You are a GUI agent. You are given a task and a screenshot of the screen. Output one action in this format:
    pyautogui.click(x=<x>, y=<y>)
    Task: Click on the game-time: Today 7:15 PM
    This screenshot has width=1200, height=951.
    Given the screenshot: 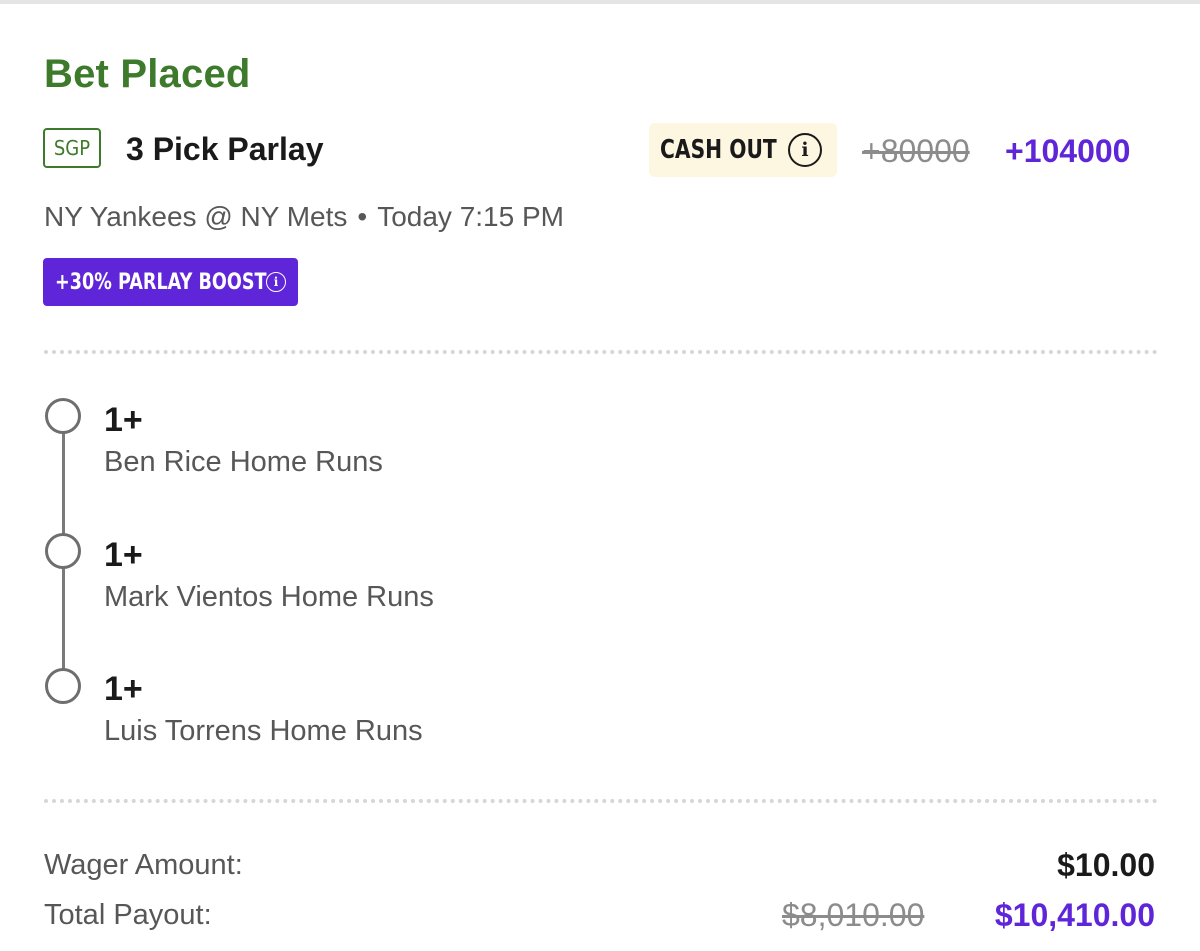 What is the action you would take?
    pyautogui.click(x=470, y=216)
    